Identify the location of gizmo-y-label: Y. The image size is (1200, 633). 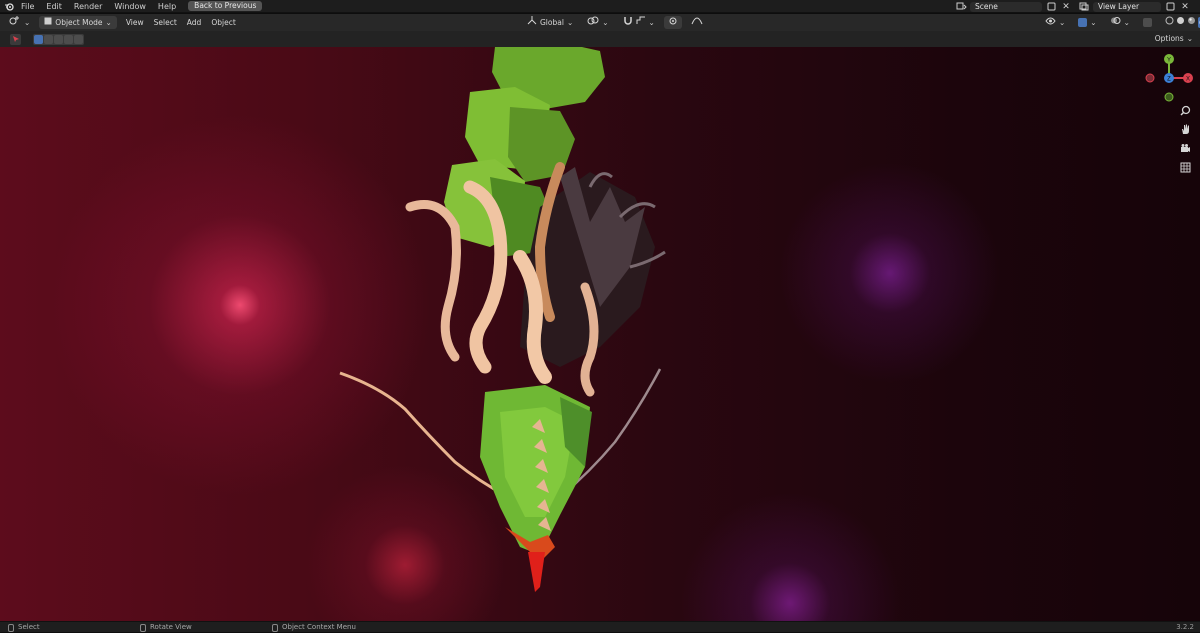
(1169, 61).